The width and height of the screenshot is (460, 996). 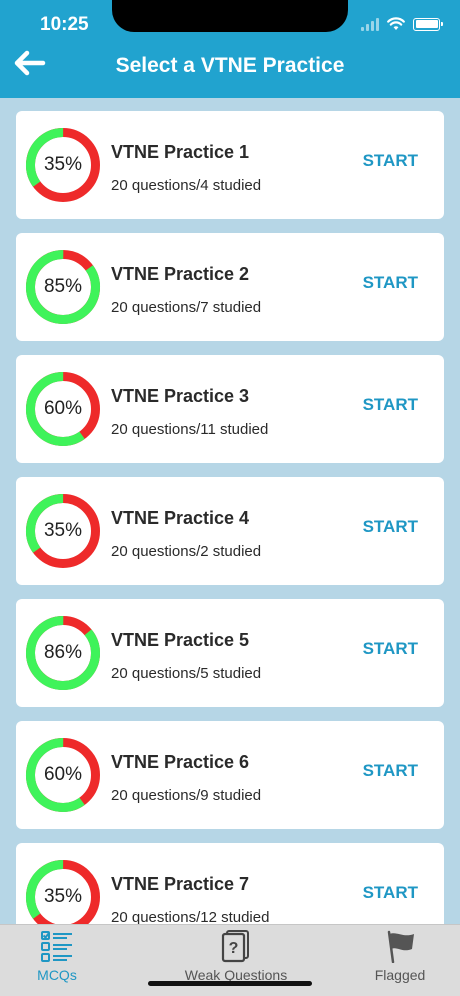 What do you see at coordinates (180, 640) in the screenshot?
I see `practice-title: VTNE Practice 5` at bounding box center [180, 640].